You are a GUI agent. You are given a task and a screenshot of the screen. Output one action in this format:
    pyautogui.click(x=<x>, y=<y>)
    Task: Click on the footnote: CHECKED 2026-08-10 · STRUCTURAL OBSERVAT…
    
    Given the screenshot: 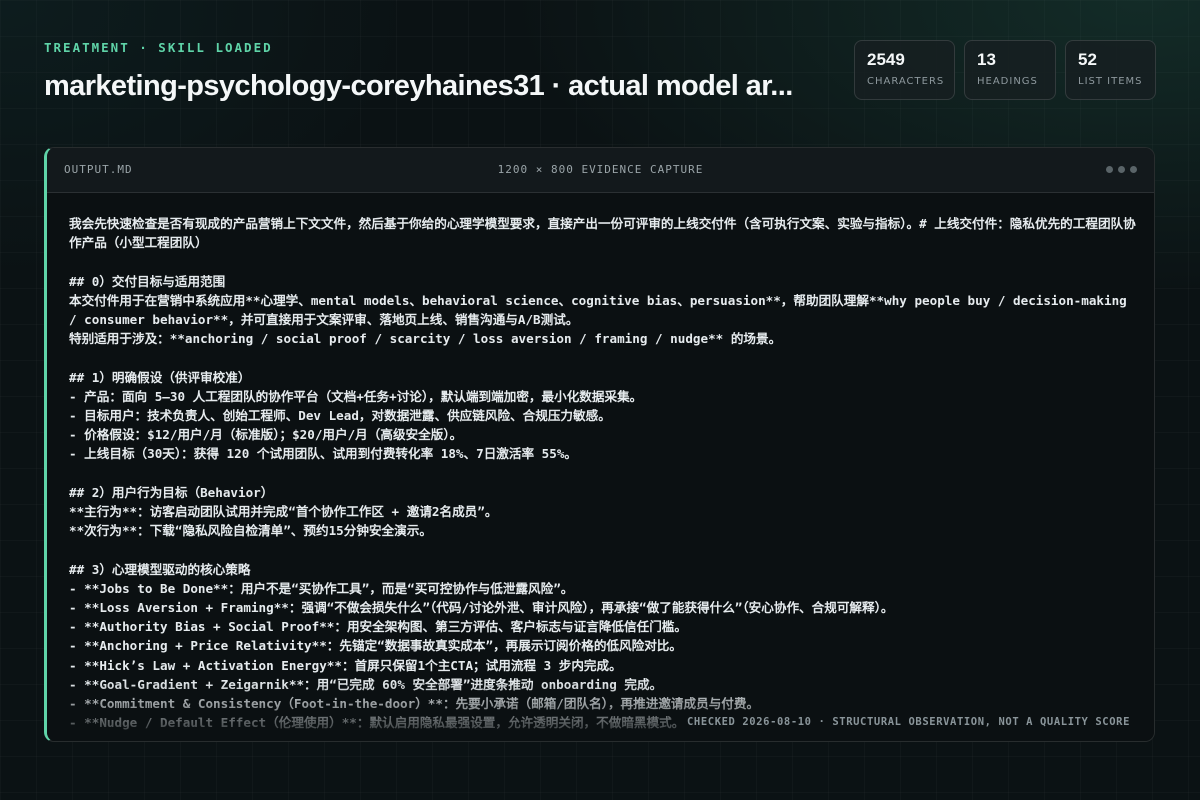 What is the action you would take?
    pyautogui.click(x=908, y=722)
    